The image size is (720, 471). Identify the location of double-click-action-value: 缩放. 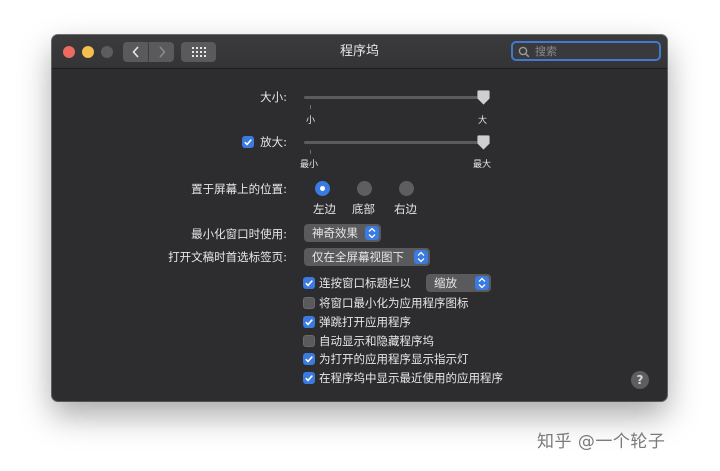
(445, 283).